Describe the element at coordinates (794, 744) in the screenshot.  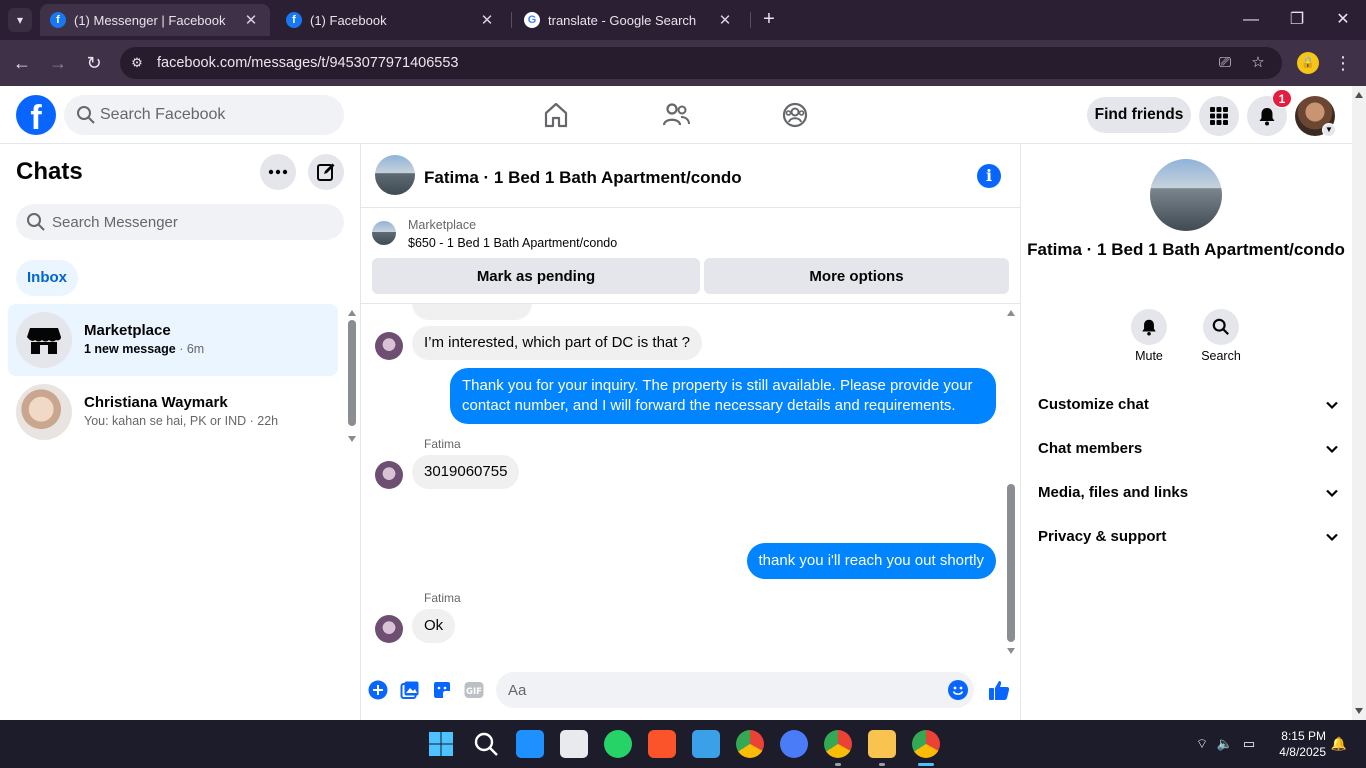
I see `sync-app-icon` at that location.